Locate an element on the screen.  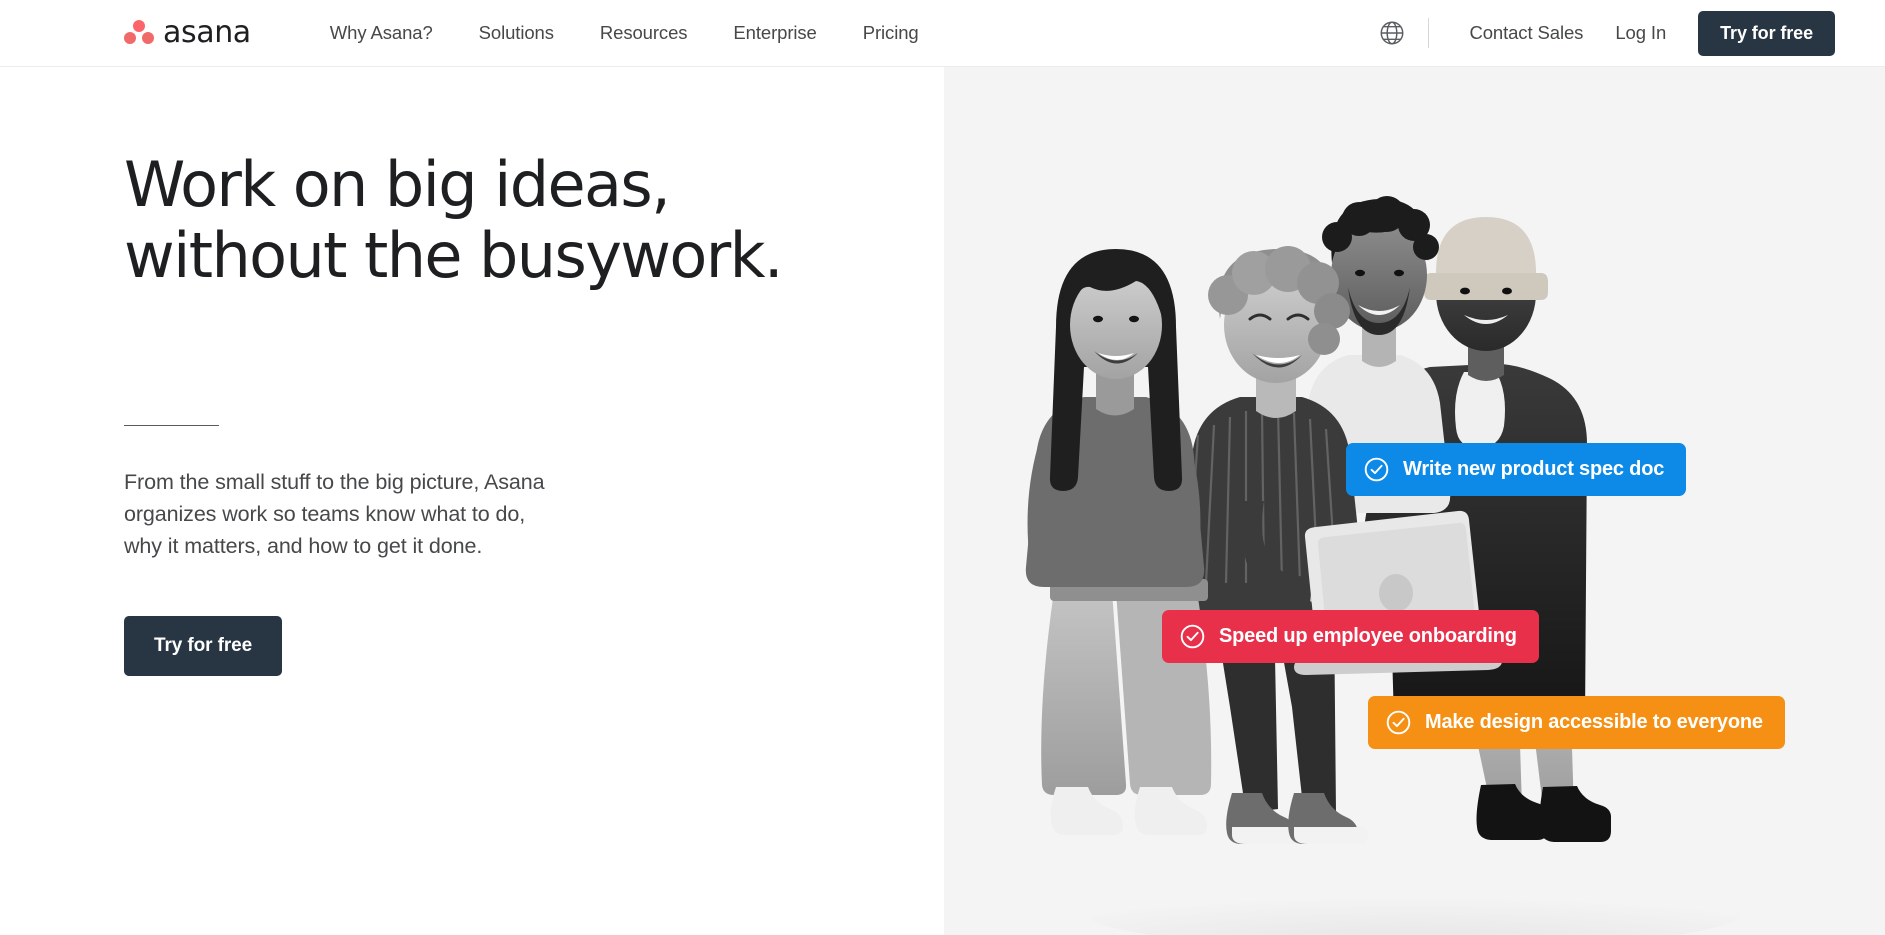
asana-logo-dots-icon is located at coordinates (139, 33).